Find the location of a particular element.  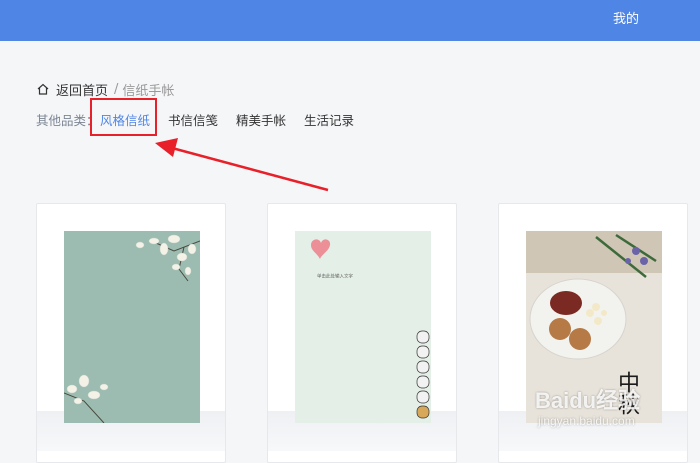

watermark-url: jingyan.baidu.com is located at coordinates (586, 421).